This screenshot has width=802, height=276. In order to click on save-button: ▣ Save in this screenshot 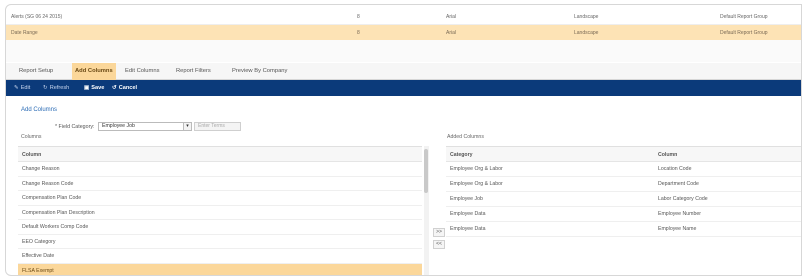, I will do `click(94, 88)`.